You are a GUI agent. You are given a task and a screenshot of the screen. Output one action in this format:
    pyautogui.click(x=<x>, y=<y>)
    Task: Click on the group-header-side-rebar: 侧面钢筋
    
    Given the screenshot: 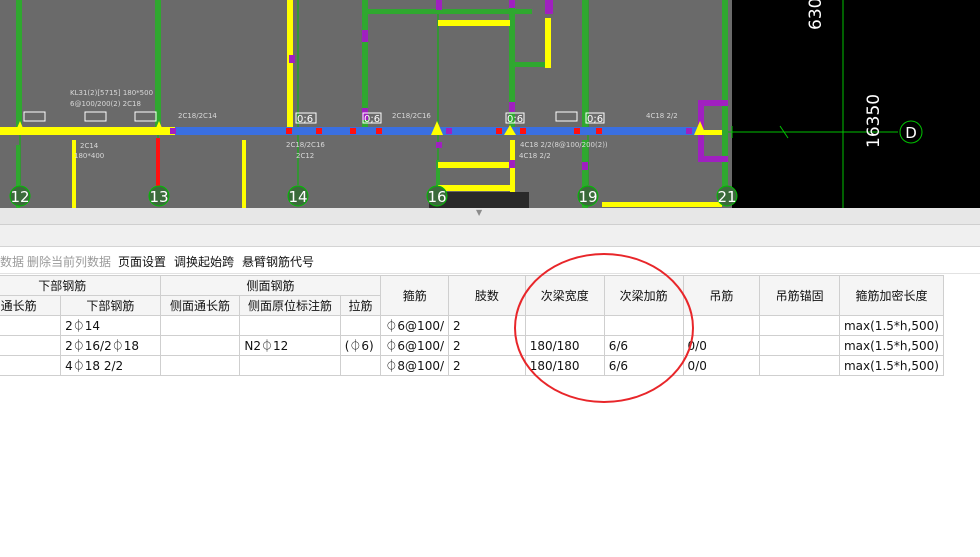 What is the action you would take?
    pyautogui.click(x=270, y=285)
    